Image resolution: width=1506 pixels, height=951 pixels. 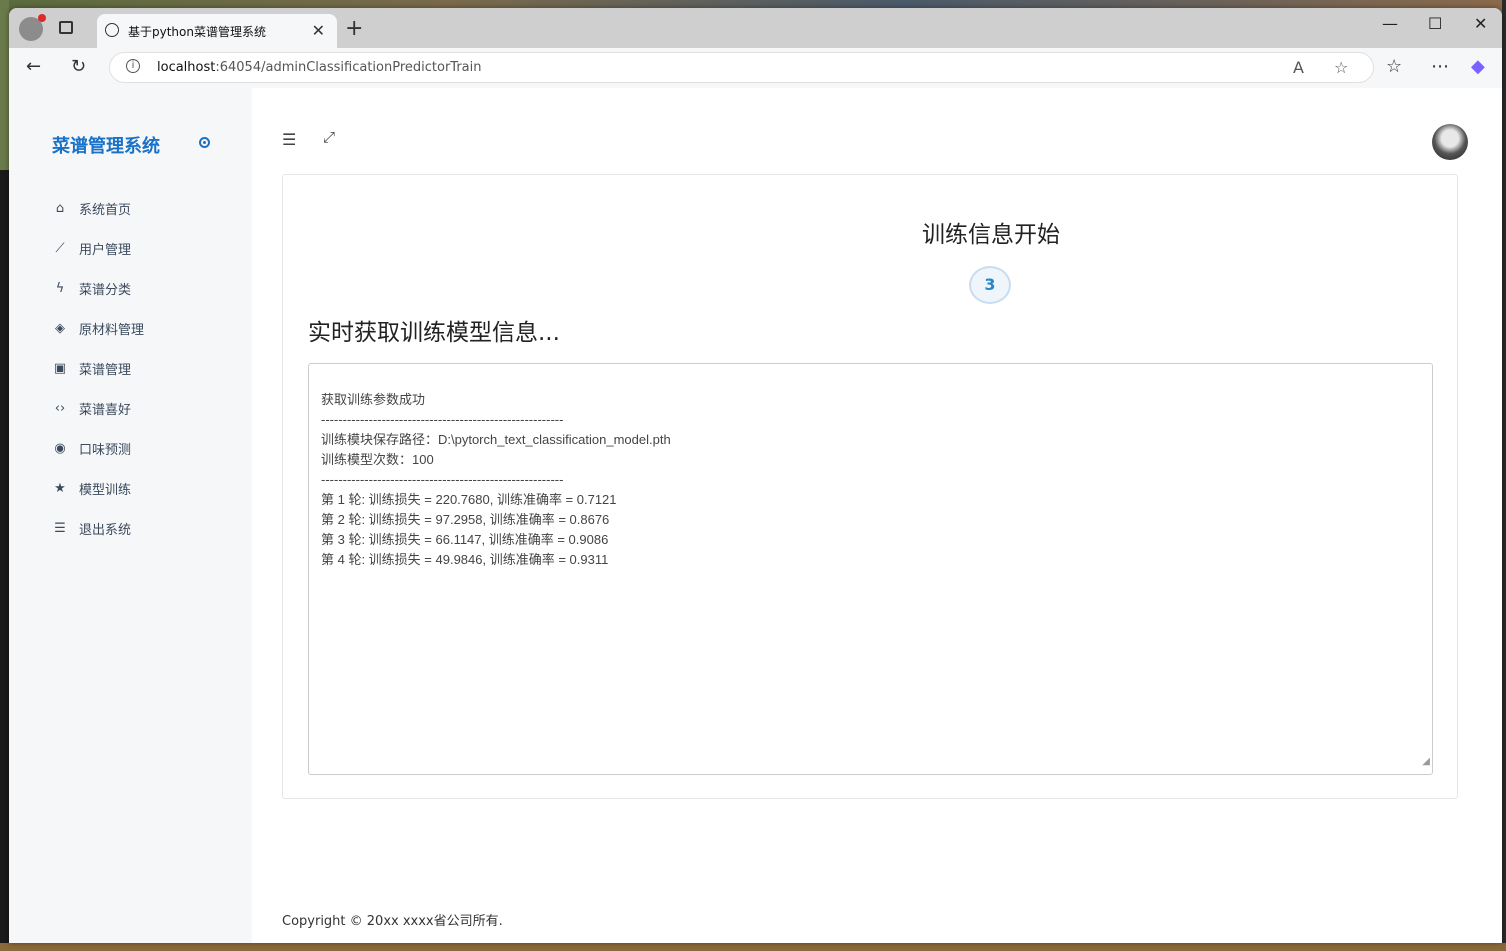 I want to click on favorite-star-icon: ☆, so click(x=1341, y=67).